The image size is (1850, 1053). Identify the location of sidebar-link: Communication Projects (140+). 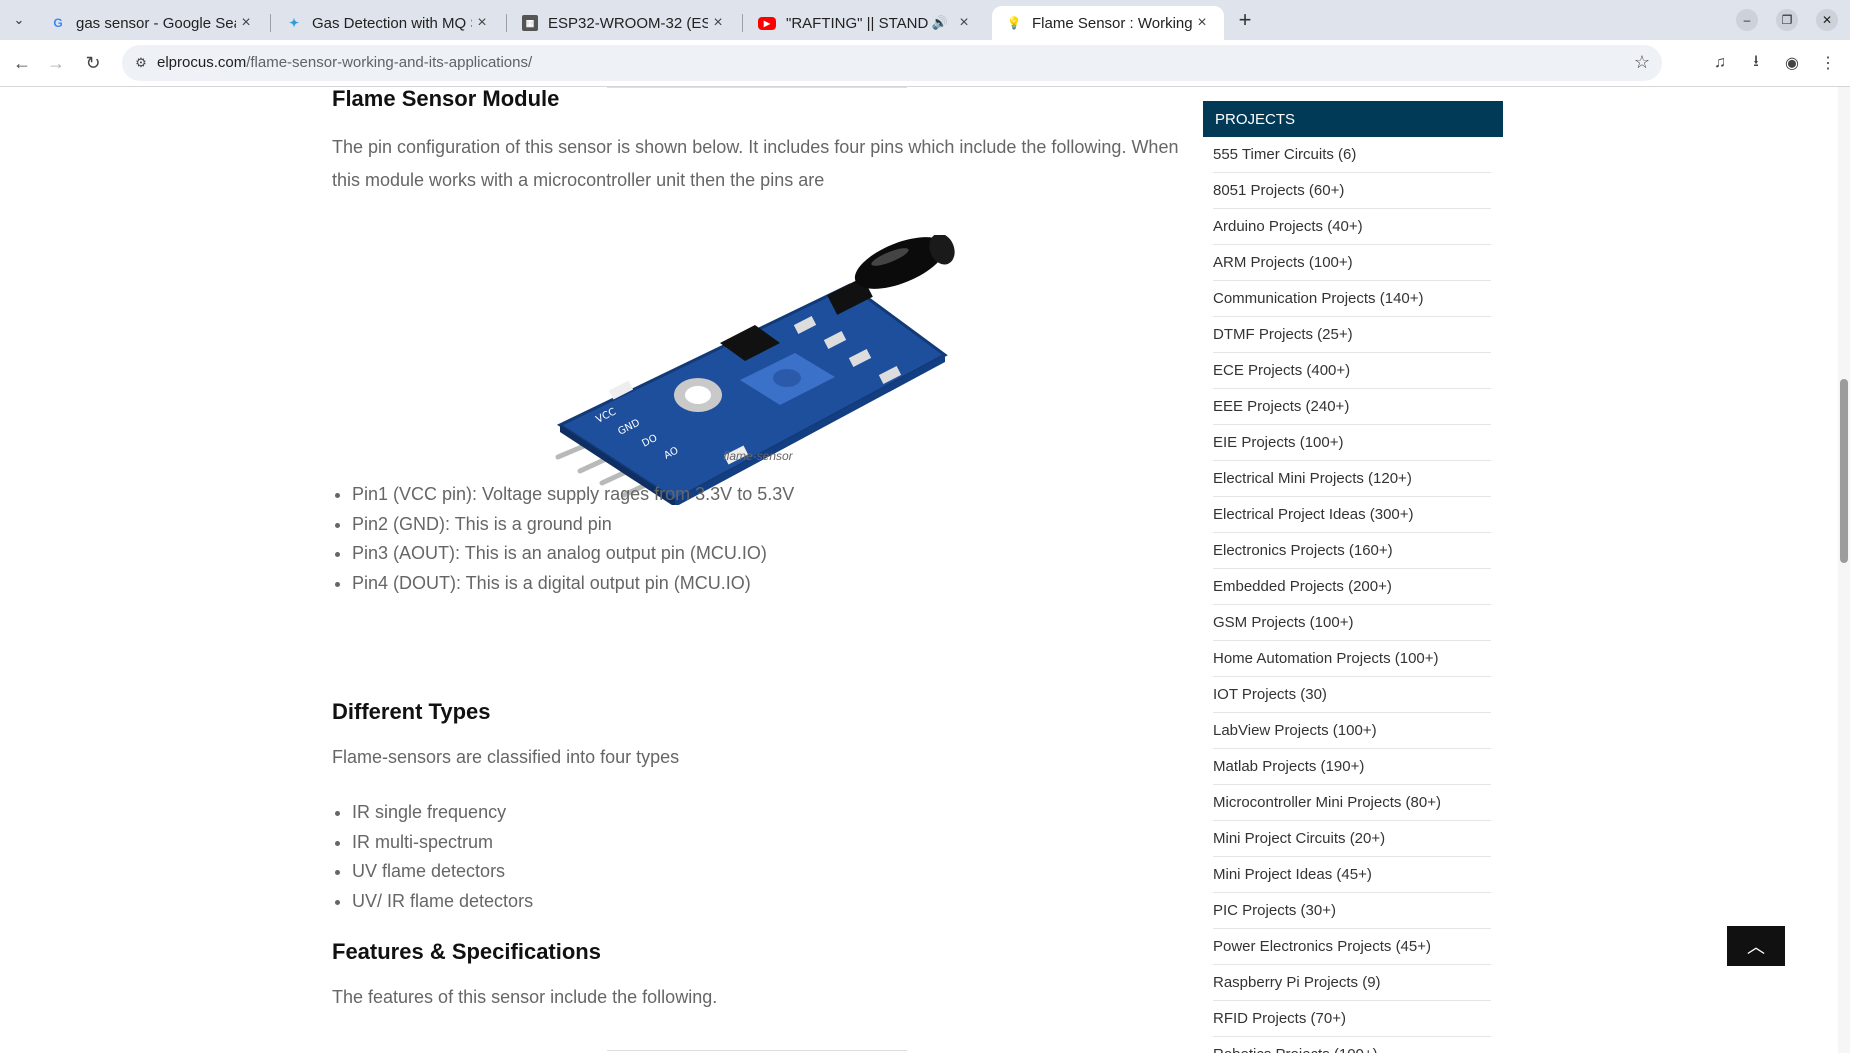
(1352, 299).